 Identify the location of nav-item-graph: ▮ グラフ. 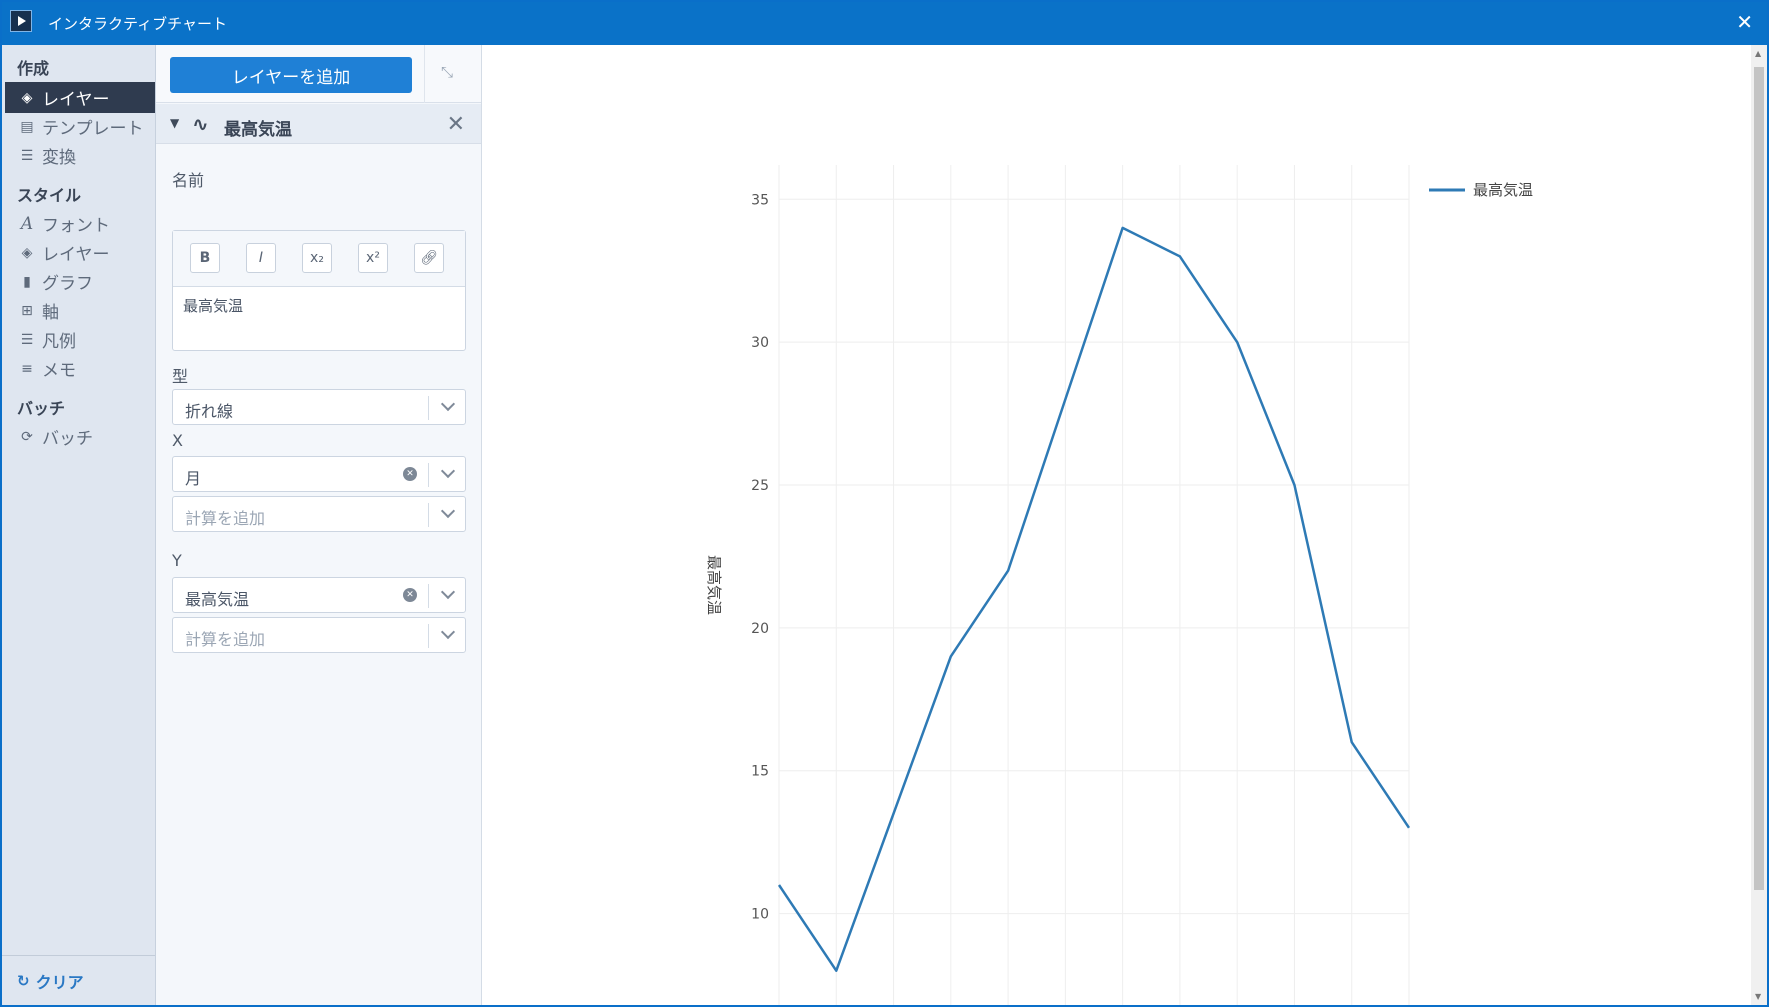
(80, 281).